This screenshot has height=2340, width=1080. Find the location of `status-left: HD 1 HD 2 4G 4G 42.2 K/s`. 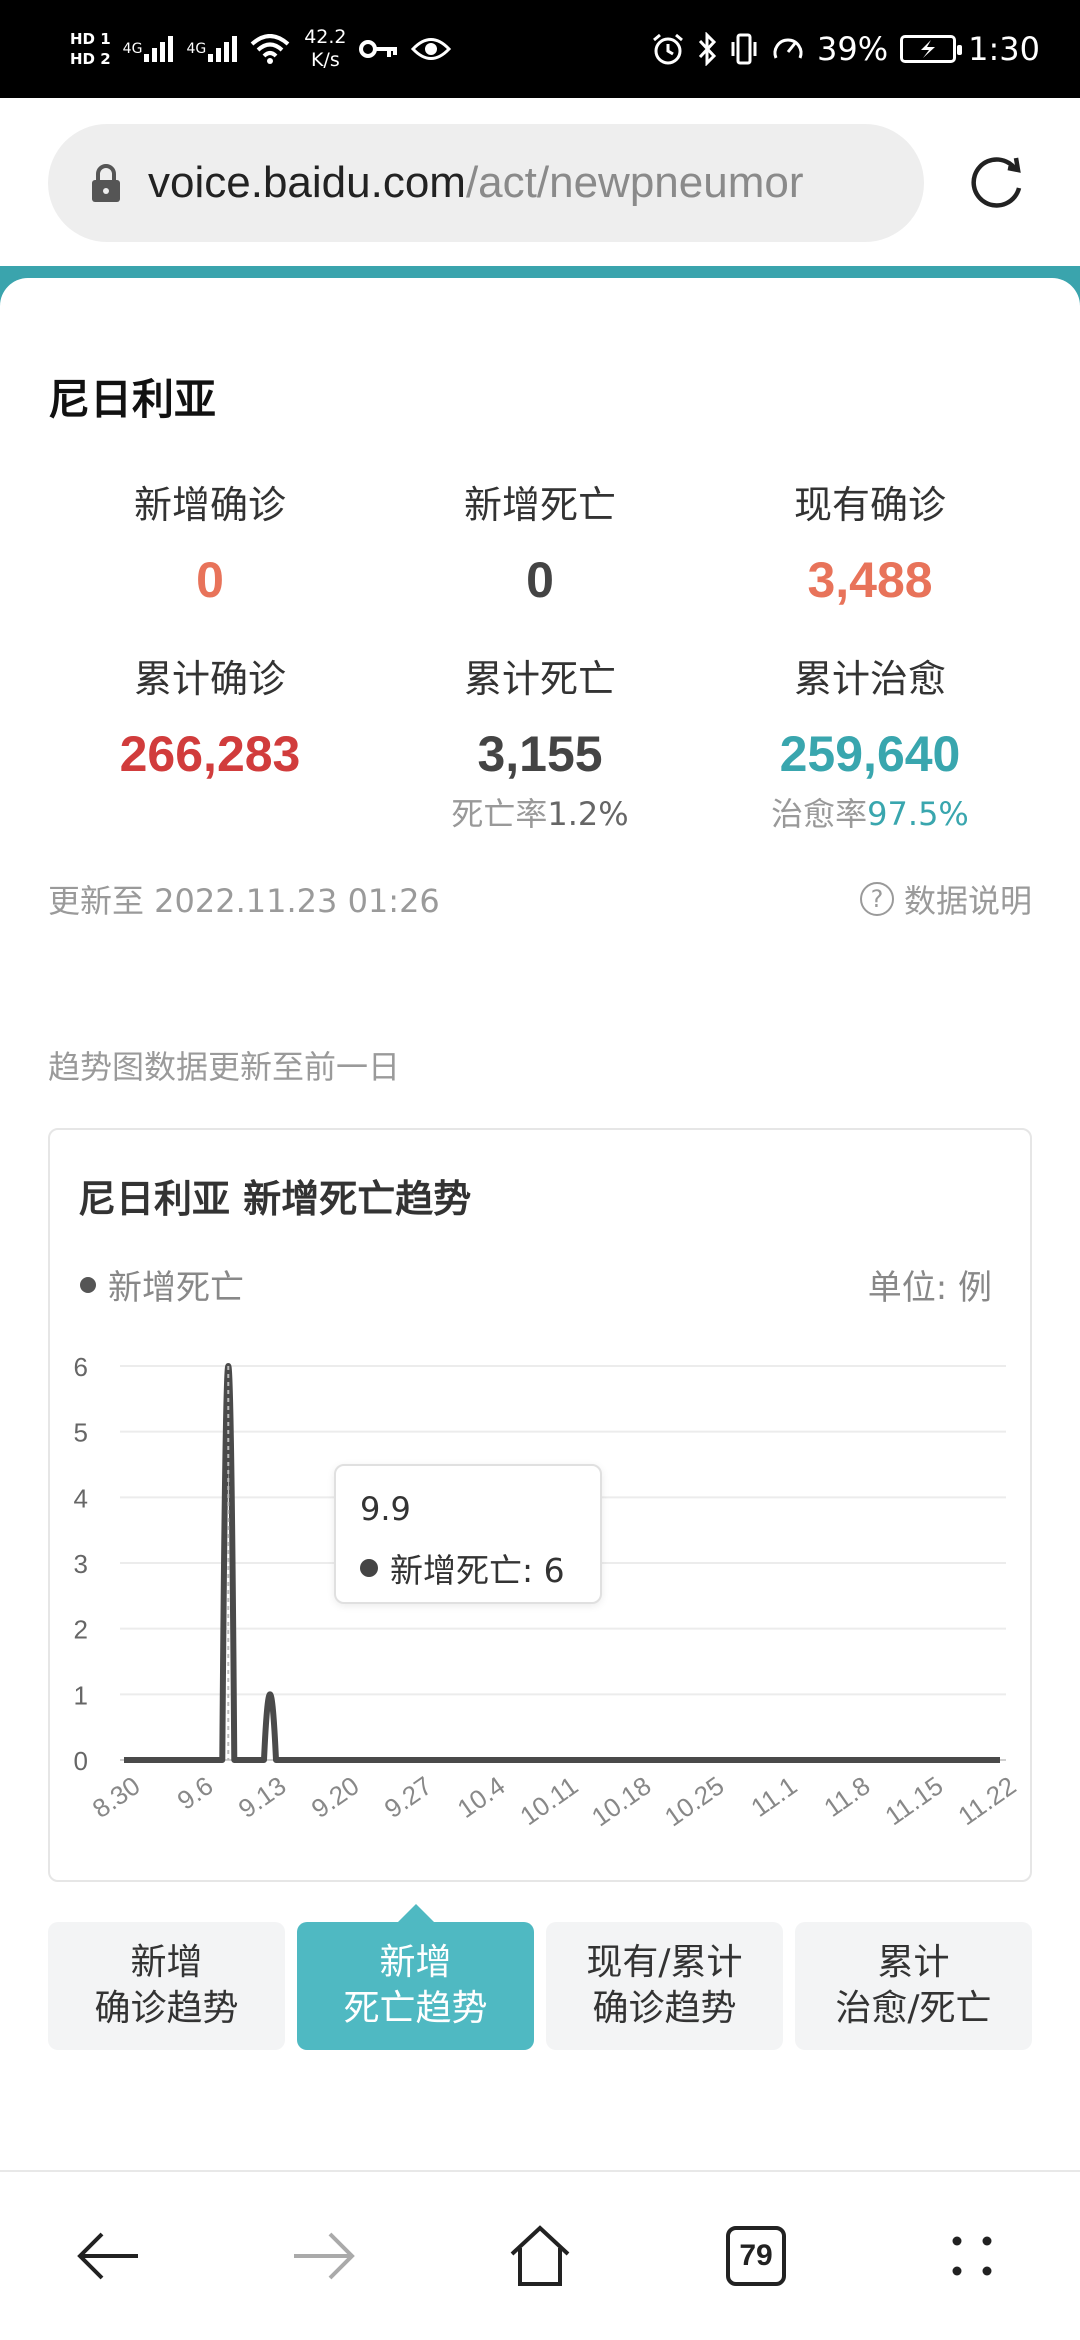

status-left: HD 1 HD 2 4G 4G 42.2 K/s is located at coordinates (260, 49).